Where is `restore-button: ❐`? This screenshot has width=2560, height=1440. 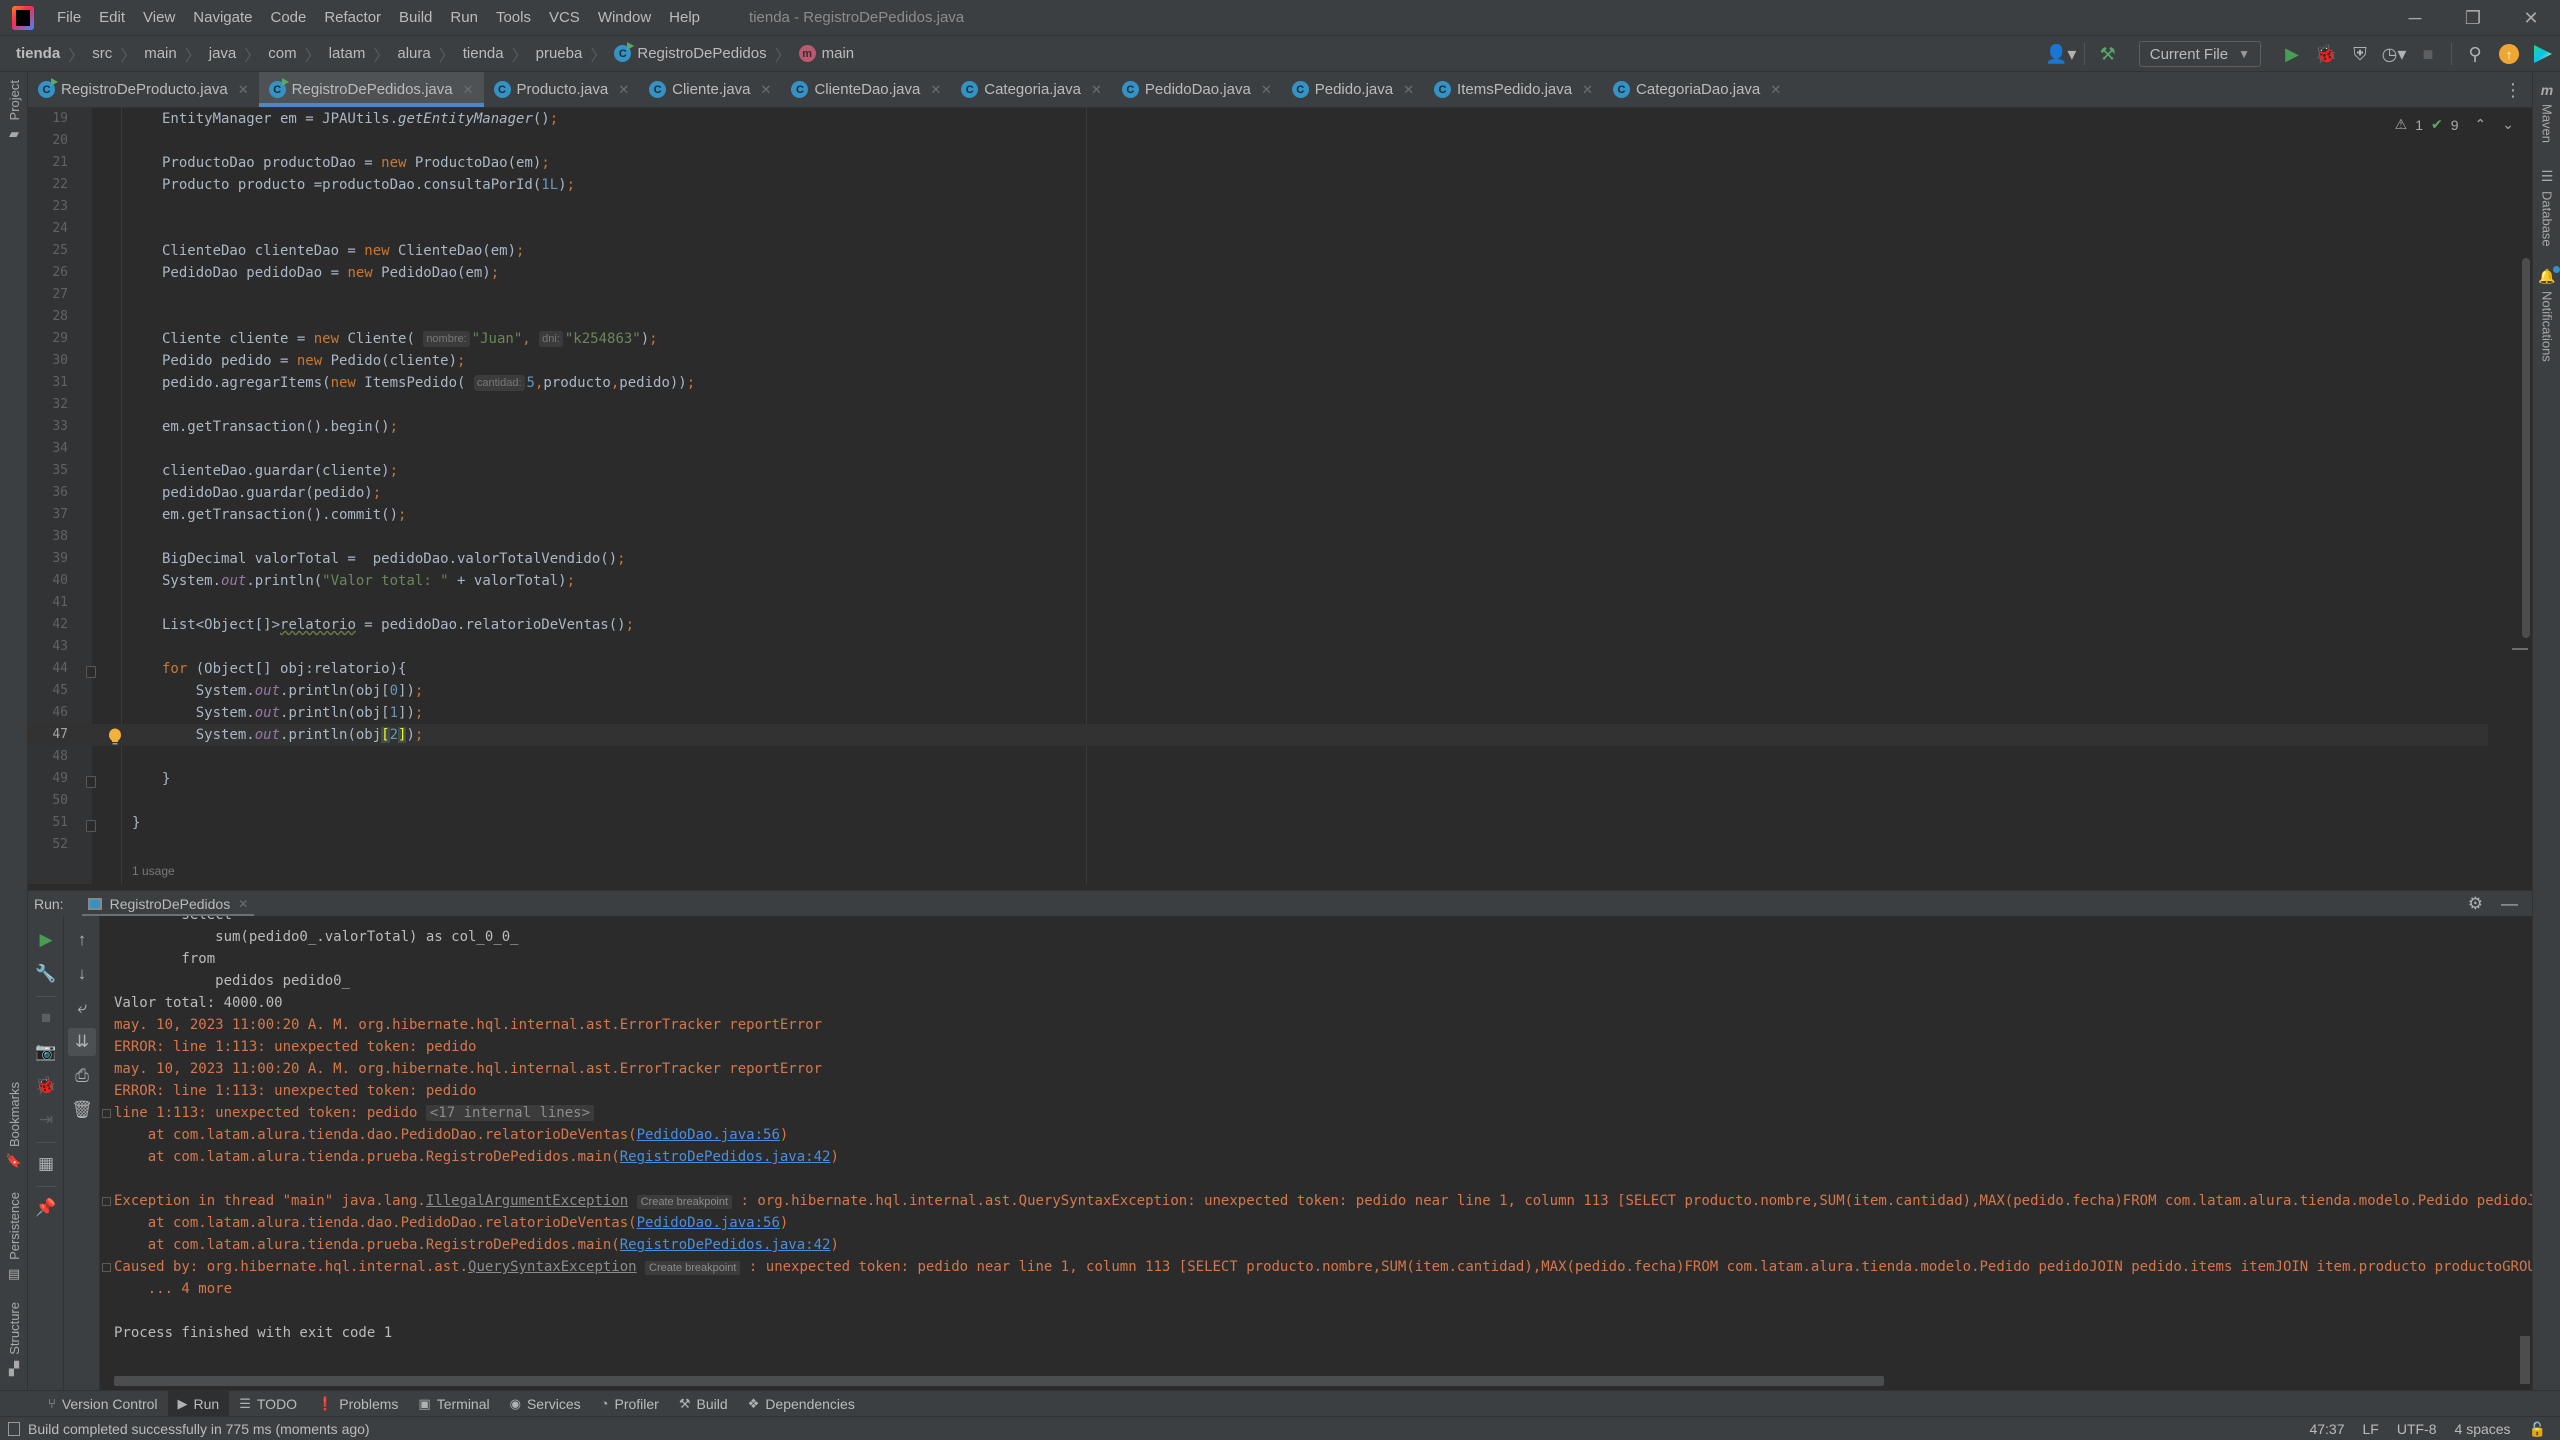
restore-button: ❐ is located at coordinates (2473, 18).